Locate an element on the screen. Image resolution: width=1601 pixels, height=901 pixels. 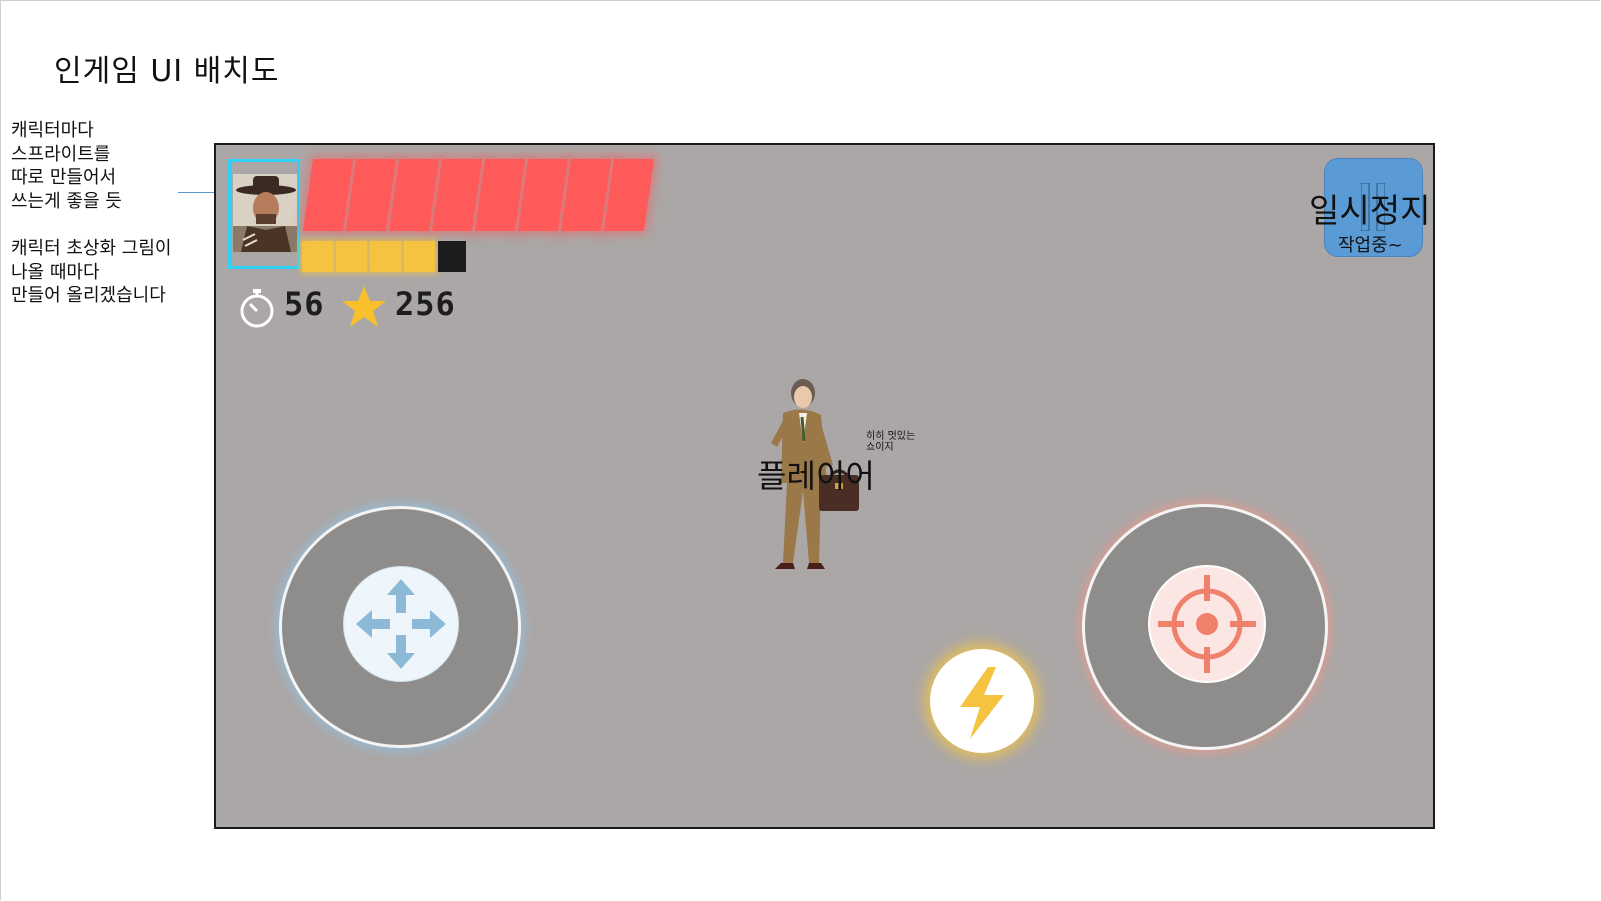
skill-button is located at coordinates (982, 701).